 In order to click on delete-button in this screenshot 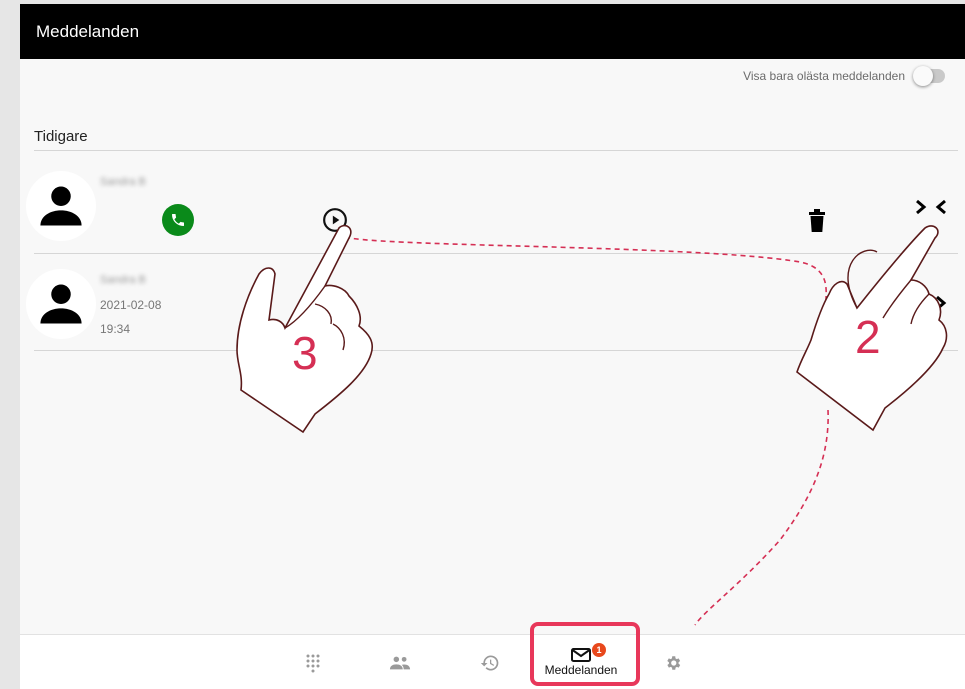, I will do `click(817, 221)`.